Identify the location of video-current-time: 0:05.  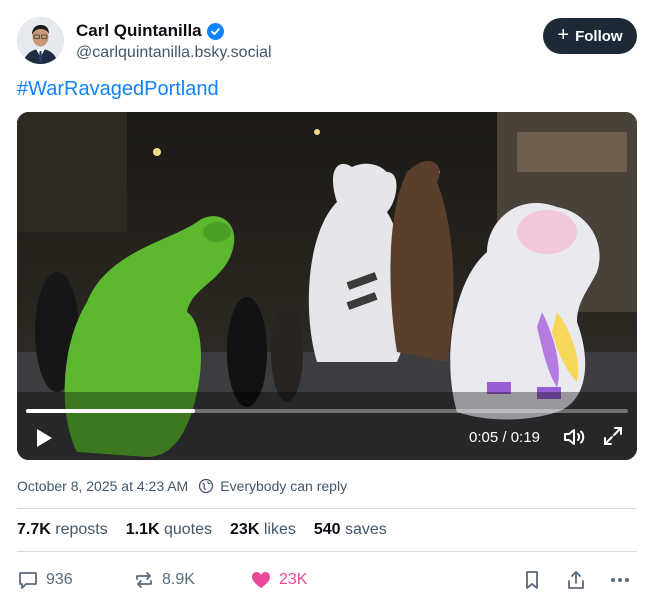
(484, 437).